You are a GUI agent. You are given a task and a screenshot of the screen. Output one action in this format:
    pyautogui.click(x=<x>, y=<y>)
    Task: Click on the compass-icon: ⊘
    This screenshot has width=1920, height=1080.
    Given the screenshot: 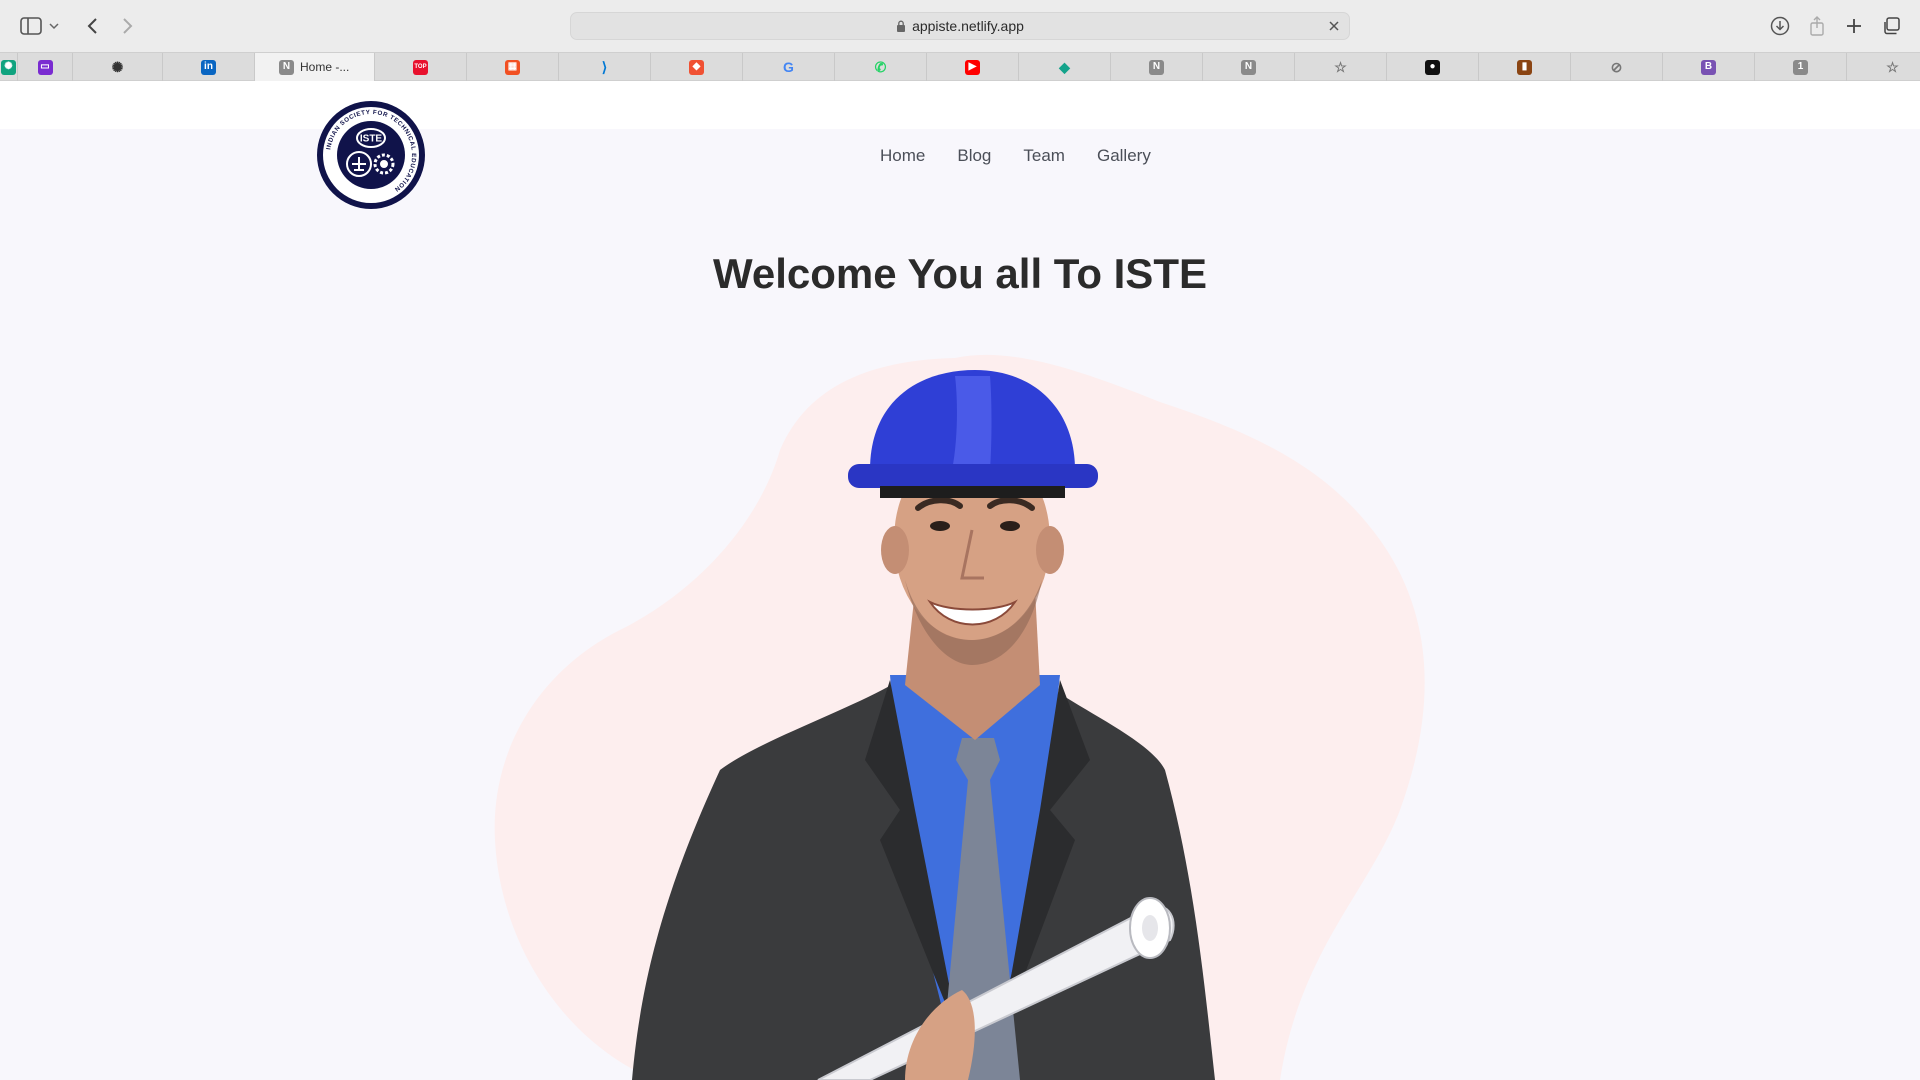 What is the action you would take?
    pyautogui.click(x=1616, y=67)
    